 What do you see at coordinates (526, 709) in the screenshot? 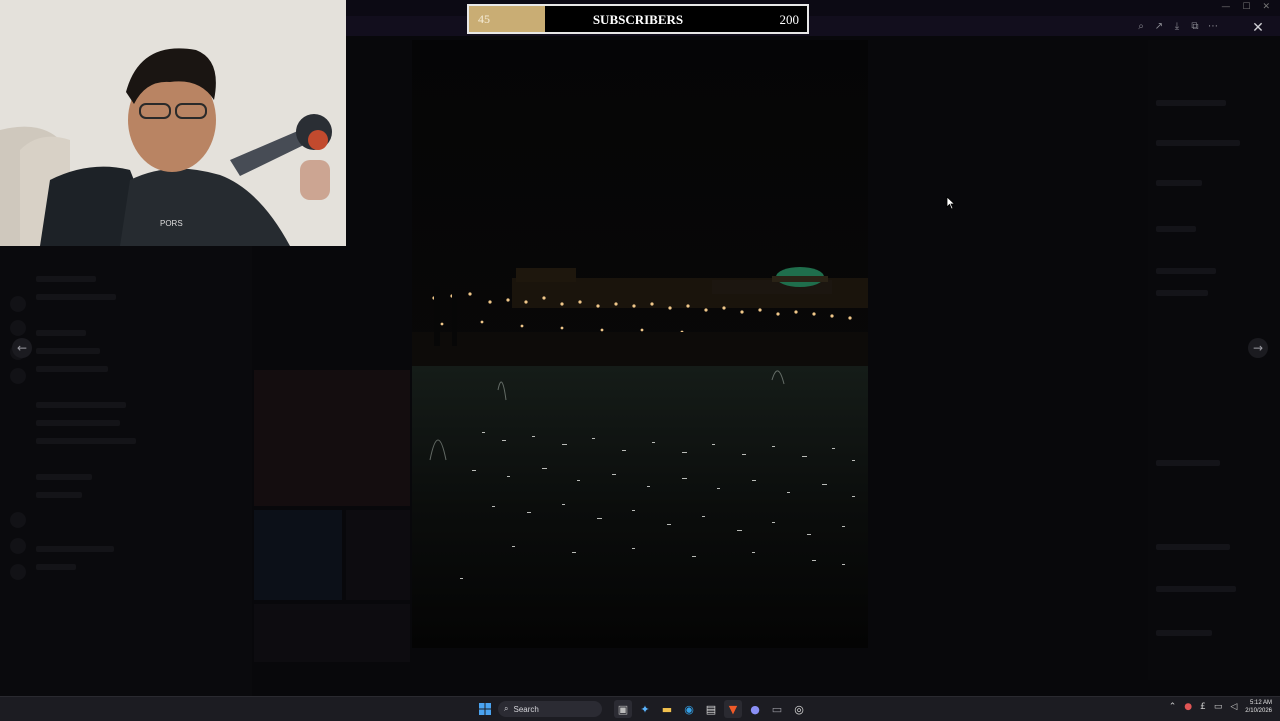
I see `search-placeholder: Search` at bounding box center [526, 709].